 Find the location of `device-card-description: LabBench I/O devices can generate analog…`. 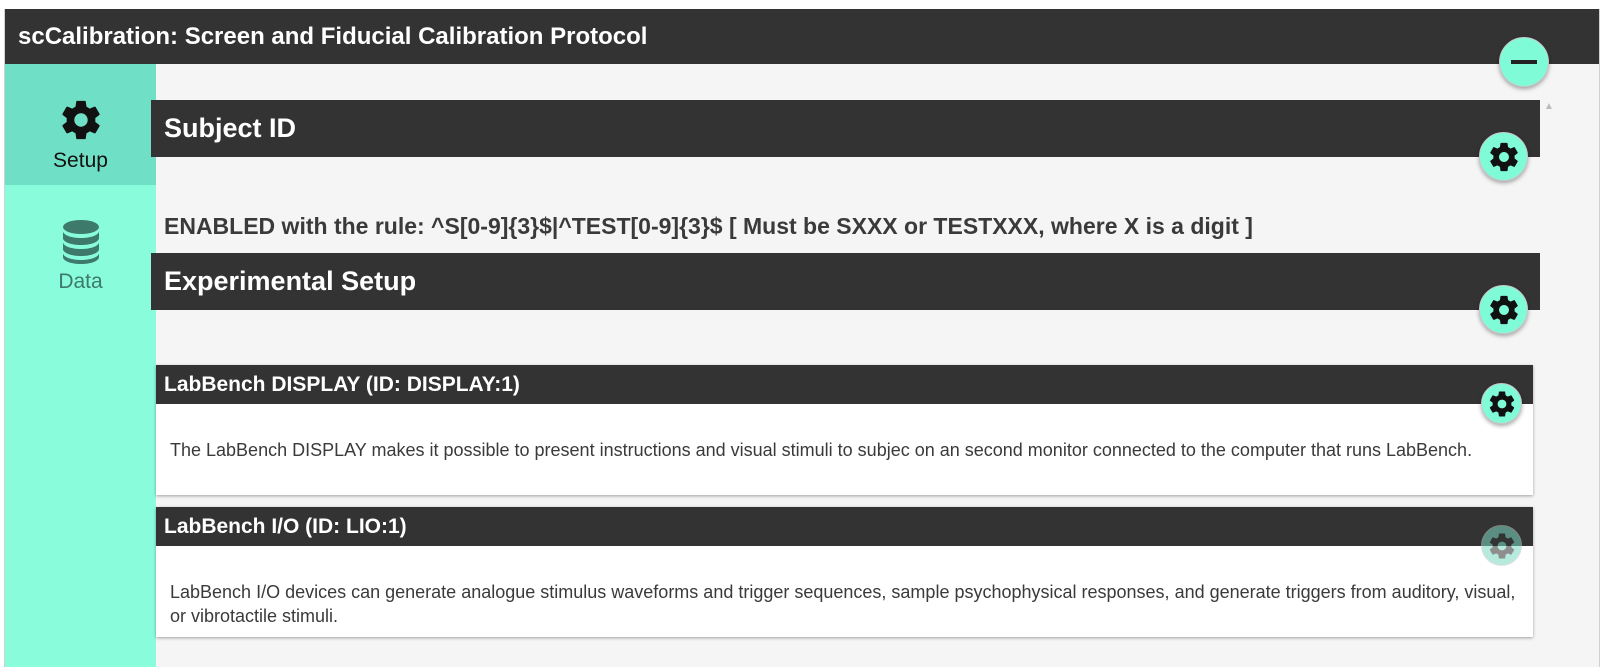

device-card-description: LabBench I/O devices can generate analog… is located at coordinates (843, 604).